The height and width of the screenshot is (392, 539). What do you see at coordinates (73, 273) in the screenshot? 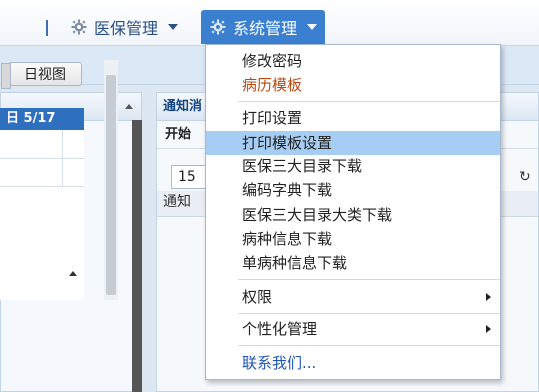
I see `sort-up-icon` at bounding box center [73, 273].